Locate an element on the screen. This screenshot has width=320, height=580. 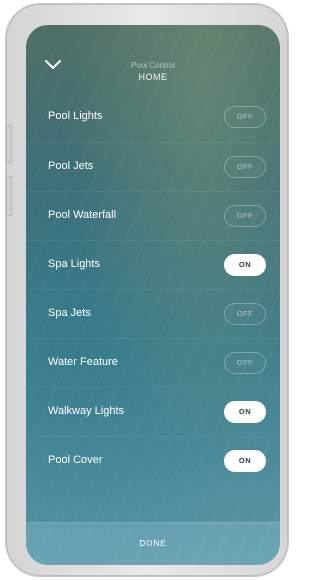
item-label: Spa Jets is located at coordinates (69, 313).